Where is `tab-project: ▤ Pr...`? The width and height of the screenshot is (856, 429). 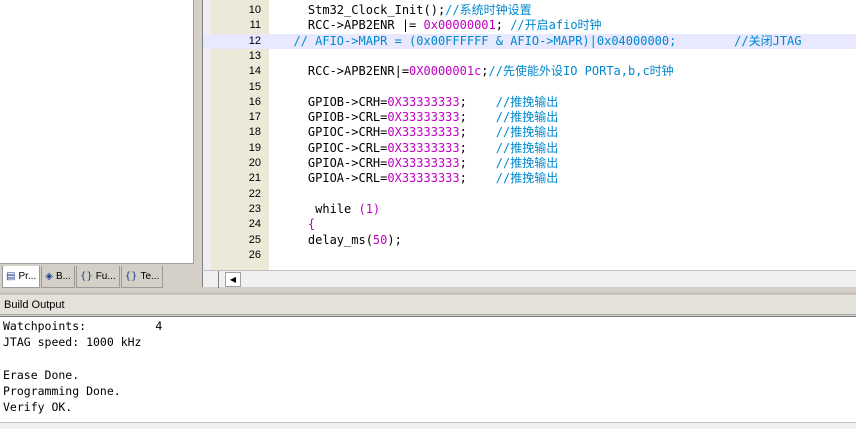
tab-project: ▤ Pr... is located at coordinates (21, 277).